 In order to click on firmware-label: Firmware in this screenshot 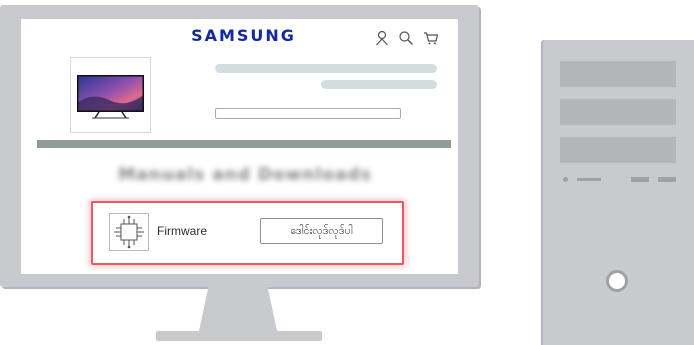, I will do `click(182, 231)`.